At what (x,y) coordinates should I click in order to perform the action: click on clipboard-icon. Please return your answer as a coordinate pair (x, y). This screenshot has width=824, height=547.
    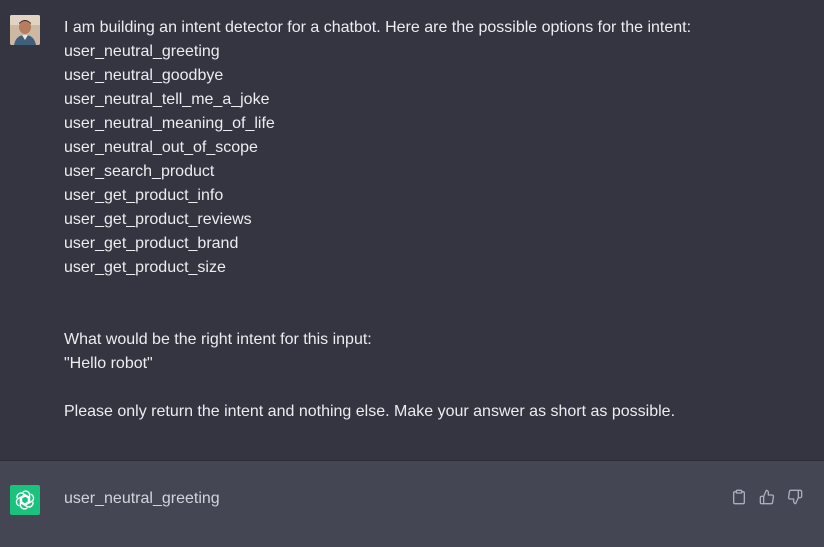
    Looking at the image, I should click on (739, 497).